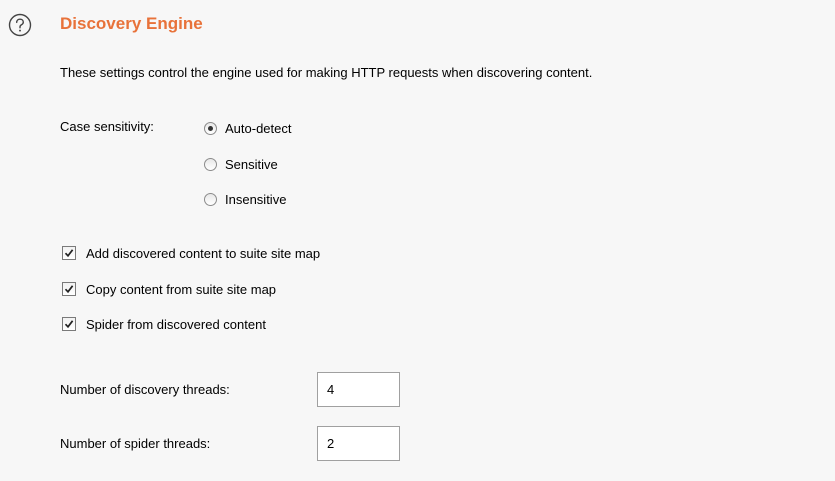 The height and width of the screenshot is (481, 835). What do you see at coordinates (107, 126) in the screenshot?
I see `case-sensitivity-label: Case sensitivity:` at bounding box center [107, 126].